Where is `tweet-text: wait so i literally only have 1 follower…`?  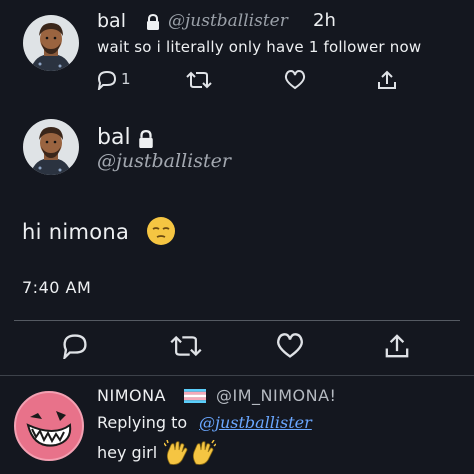
tweet-text: wait so i literally only have 1 follower… is located at coordinates (259, 47).